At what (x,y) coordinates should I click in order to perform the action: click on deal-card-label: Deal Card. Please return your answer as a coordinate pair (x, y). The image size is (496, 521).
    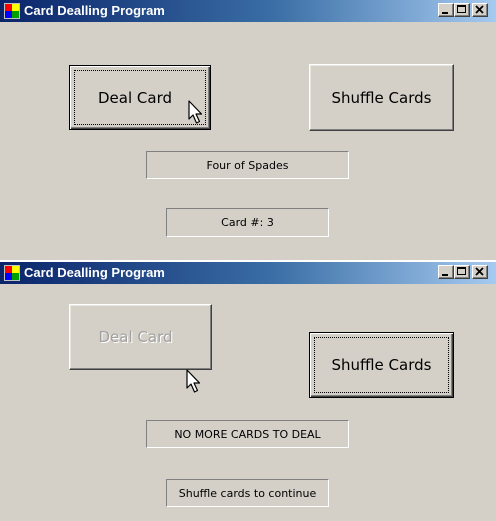
    Looking at the image, I should click on (135, 337).